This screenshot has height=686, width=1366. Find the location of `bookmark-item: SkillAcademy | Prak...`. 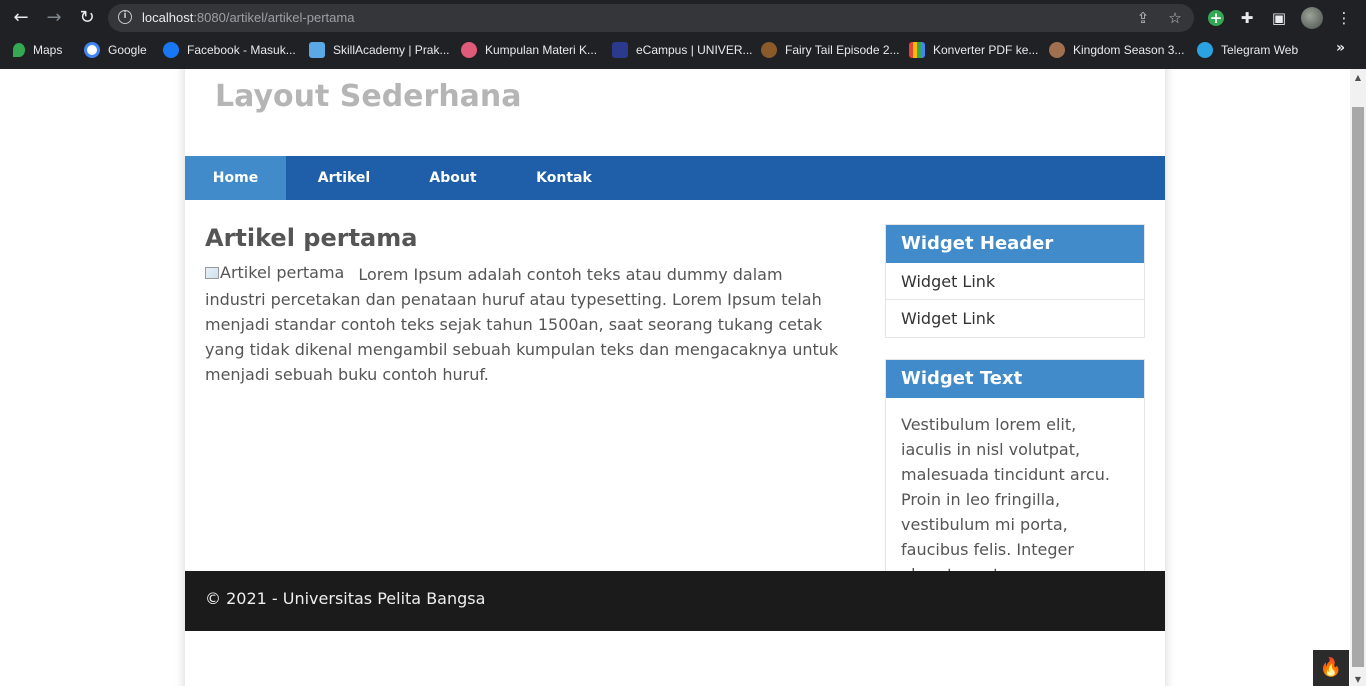

bookmark-item: SkillAcademy | Prak... is located at coordinates (379, 50).